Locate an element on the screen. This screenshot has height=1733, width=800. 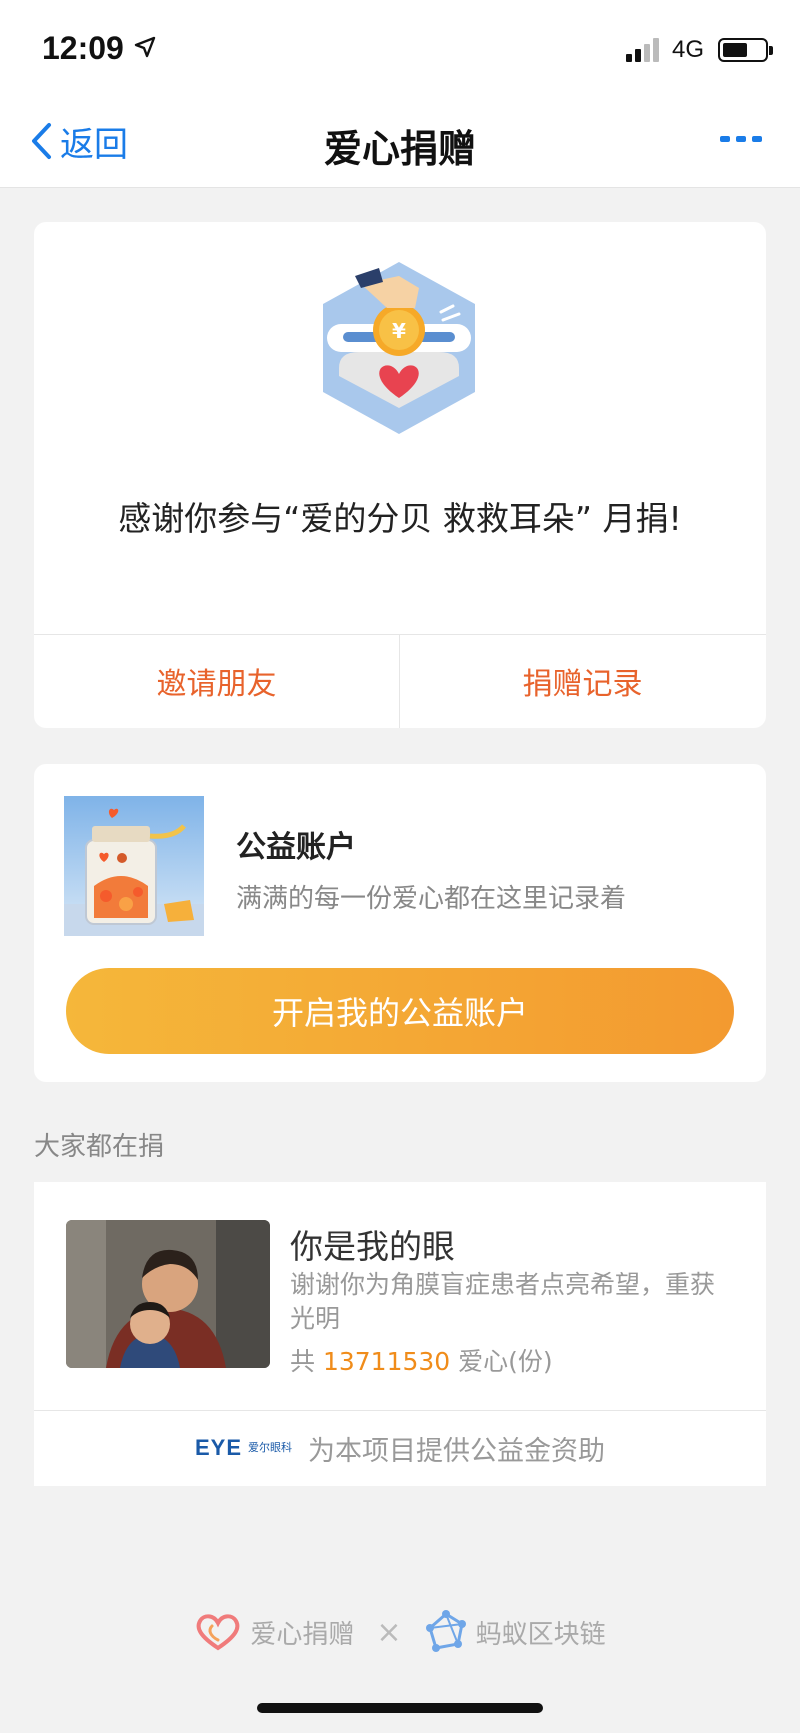
logo-text: EYE is located at coordinates (218, 1447).